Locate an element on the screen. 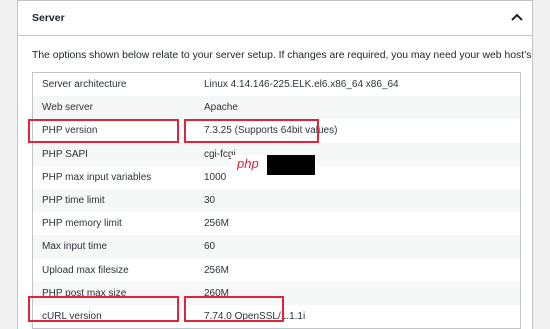 This screenshot has height=329, width=550. row-label: PHP memory limit is located at coordinates (82, 224).